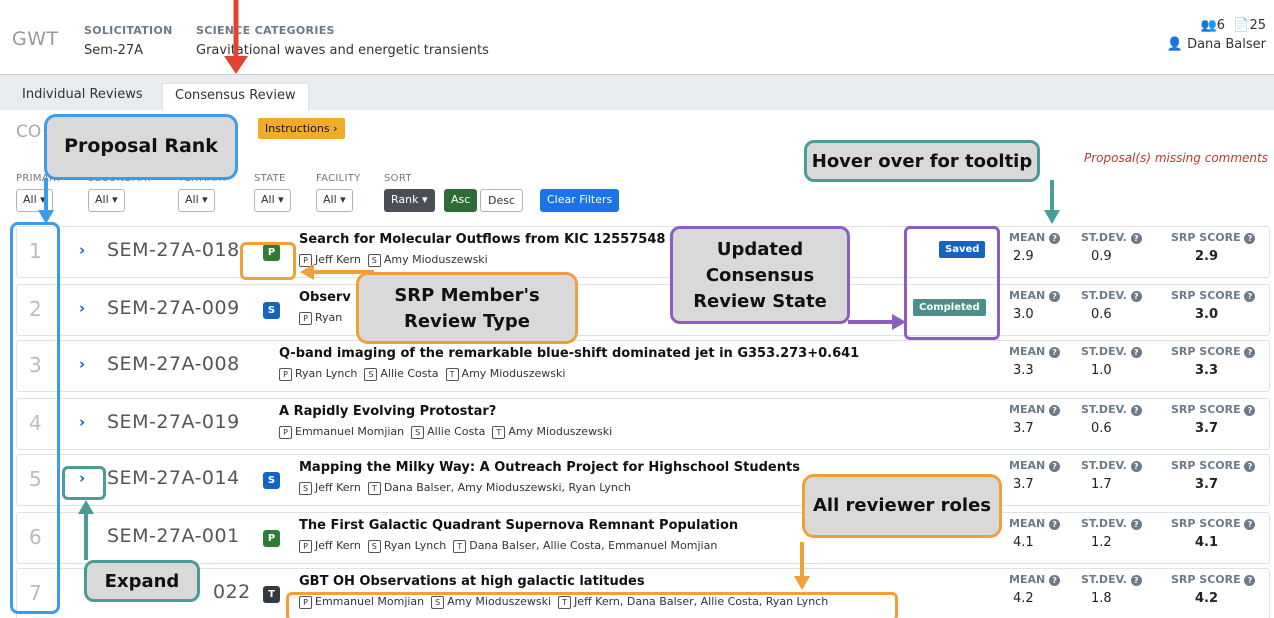  I want to click on reviewer-roles-highlight, so click(592, 605).